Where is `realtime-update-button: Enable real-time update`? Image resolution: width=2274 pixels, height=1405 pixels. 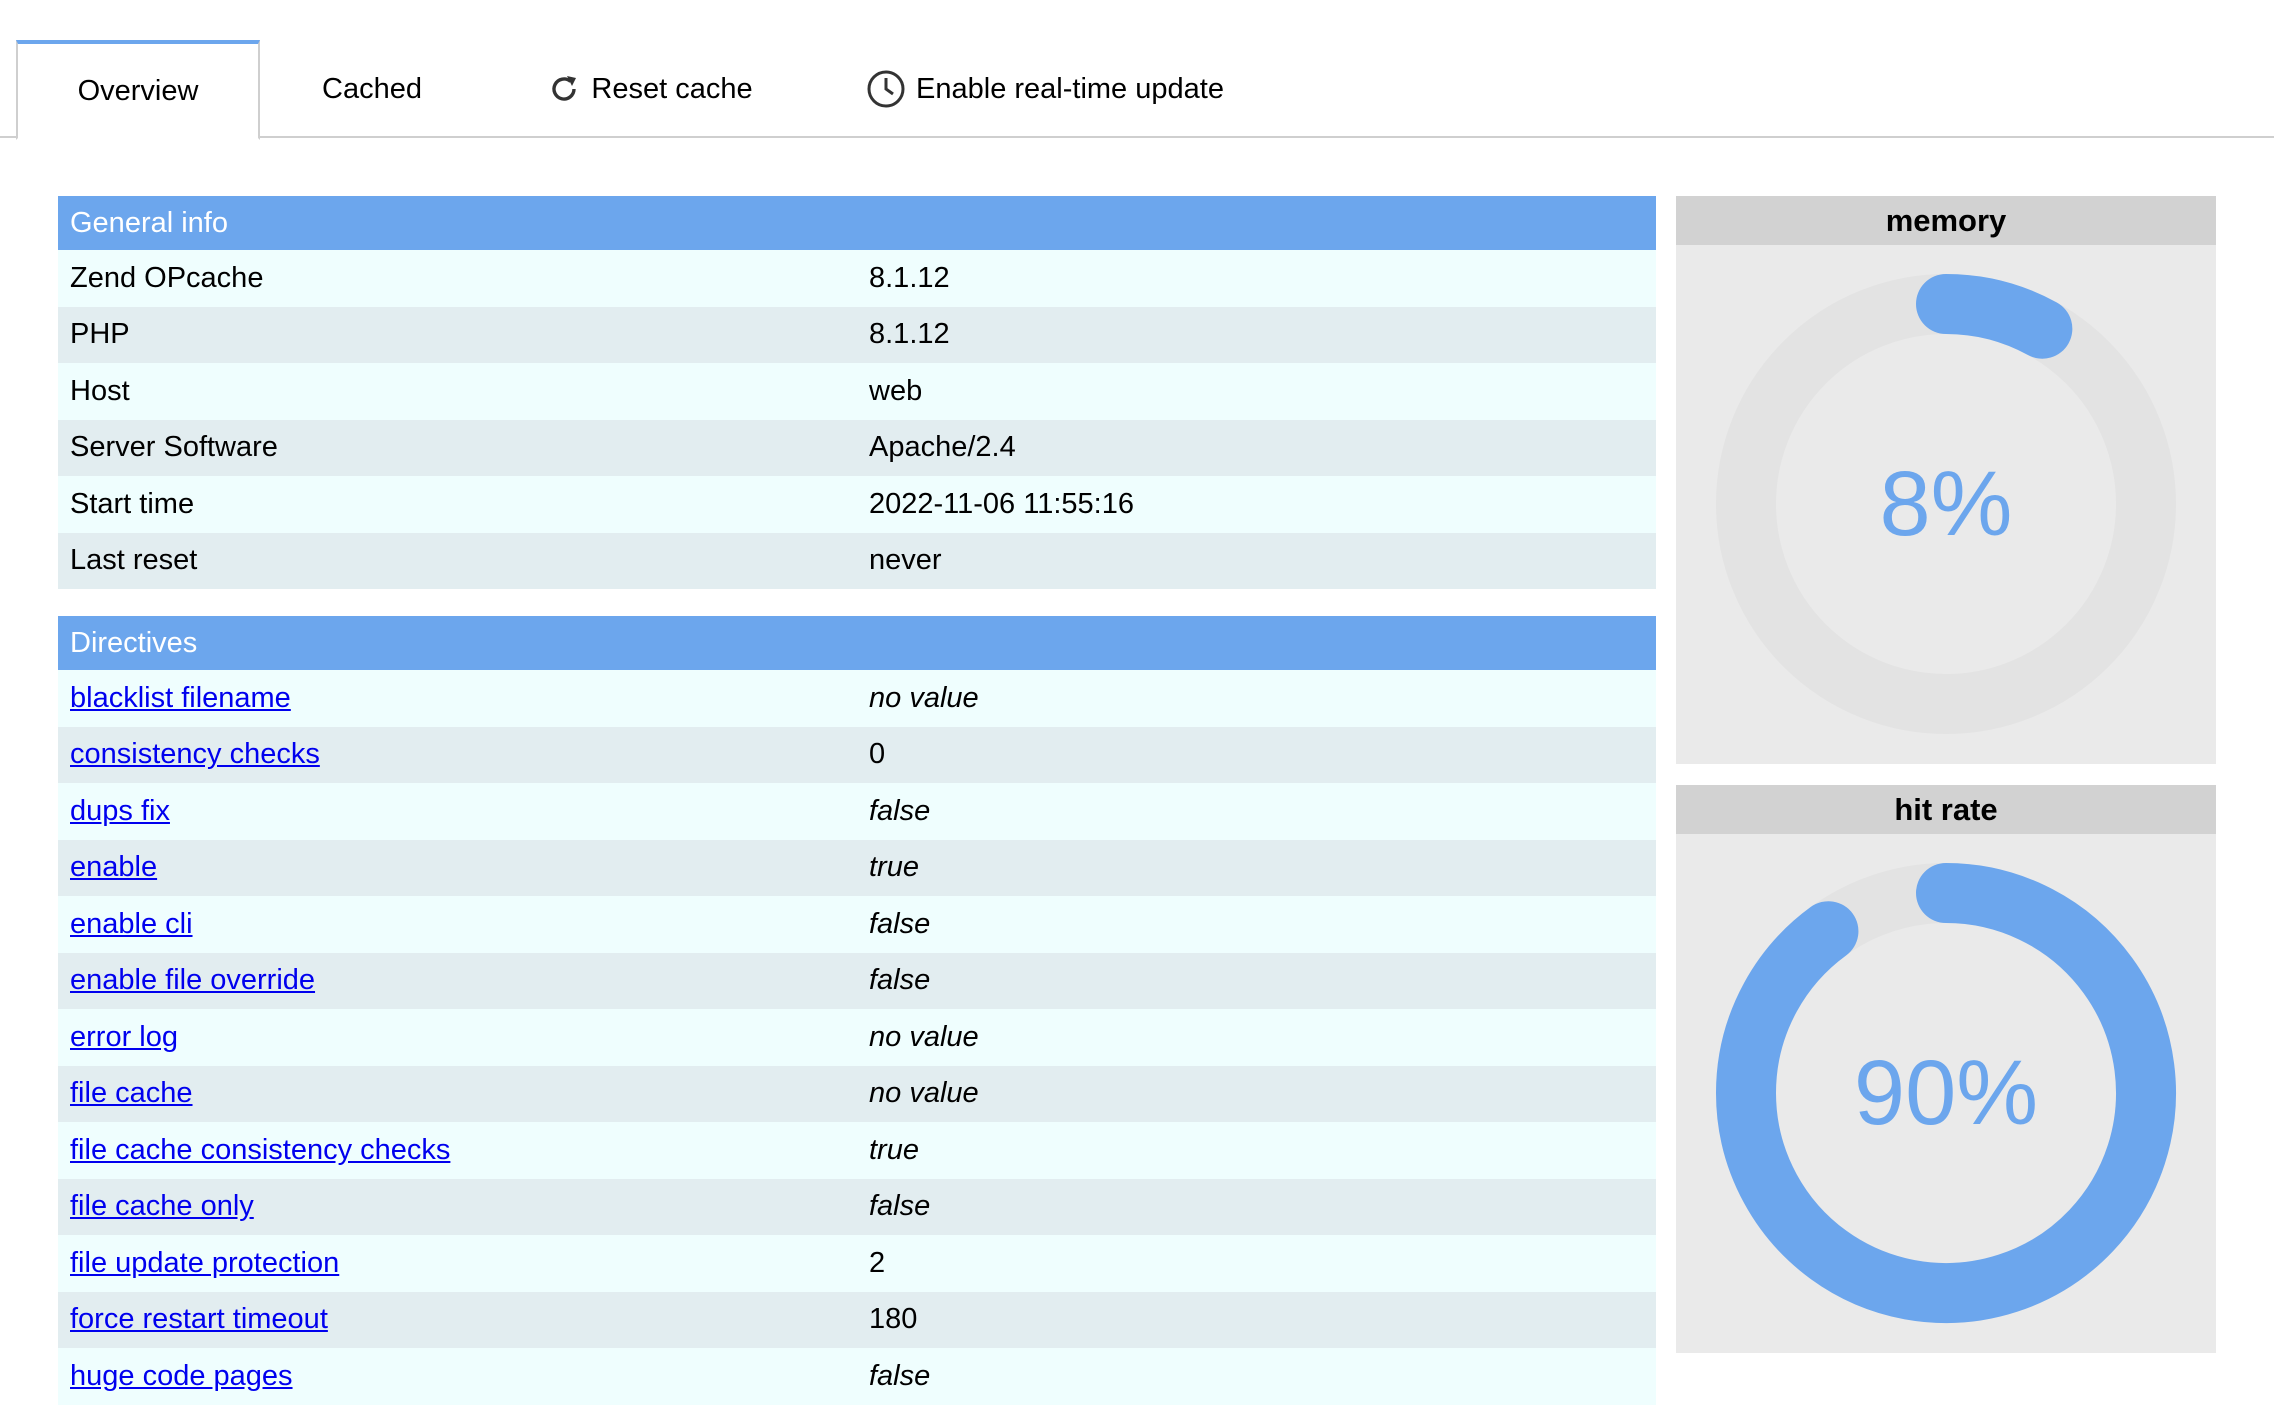
realtime-update-button: Enable real-time update is located at coordinates (1045, 89).